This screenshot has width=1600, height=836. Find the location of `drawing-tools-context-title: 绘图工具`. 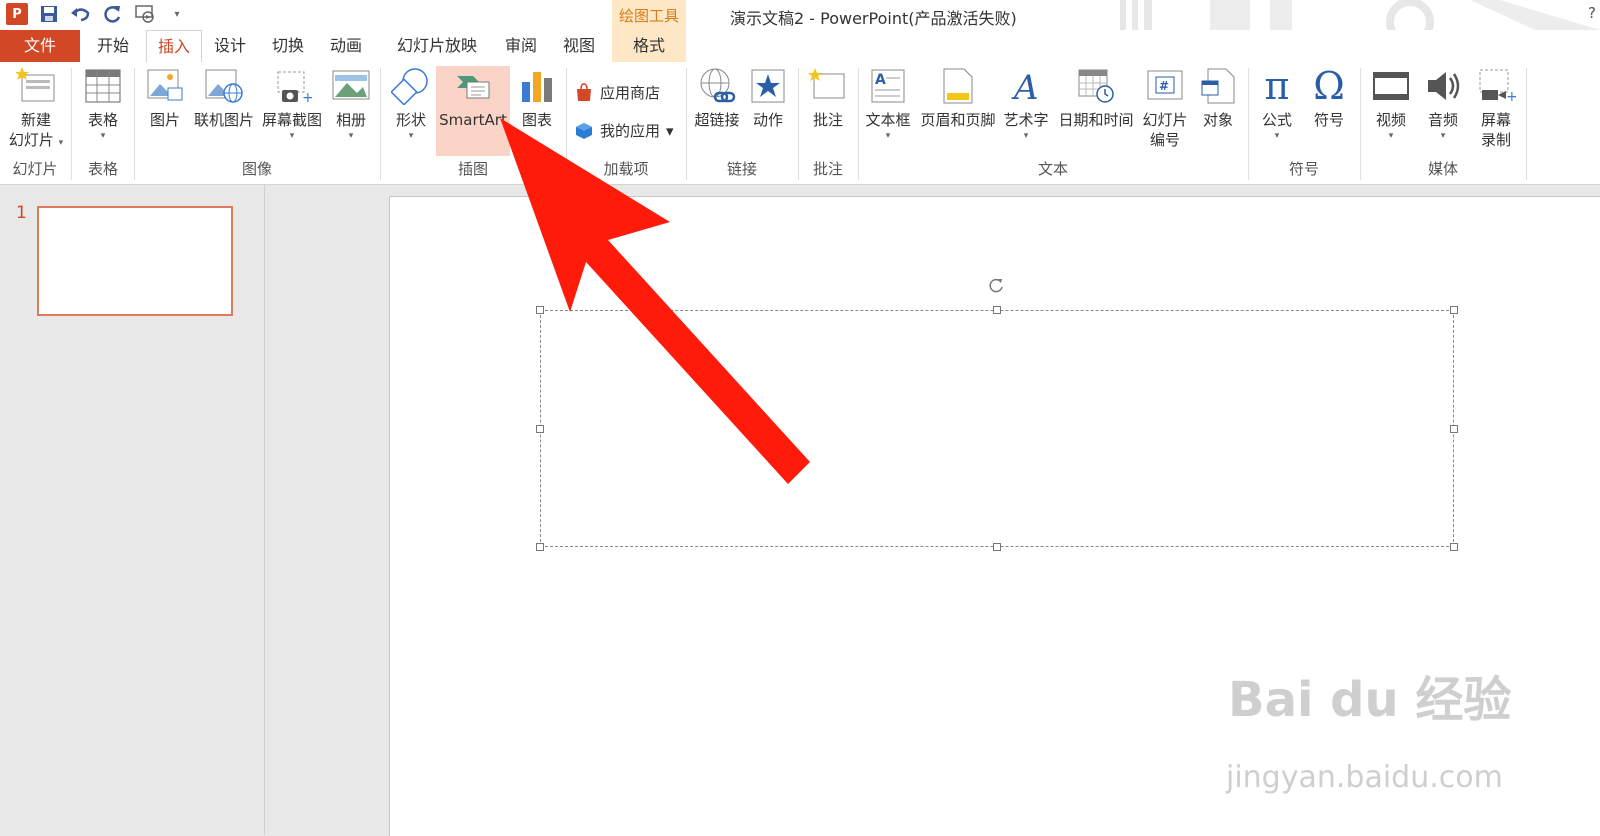

drawing-tools-context-title: 绘图工具 is located at coordinates (649, 15).